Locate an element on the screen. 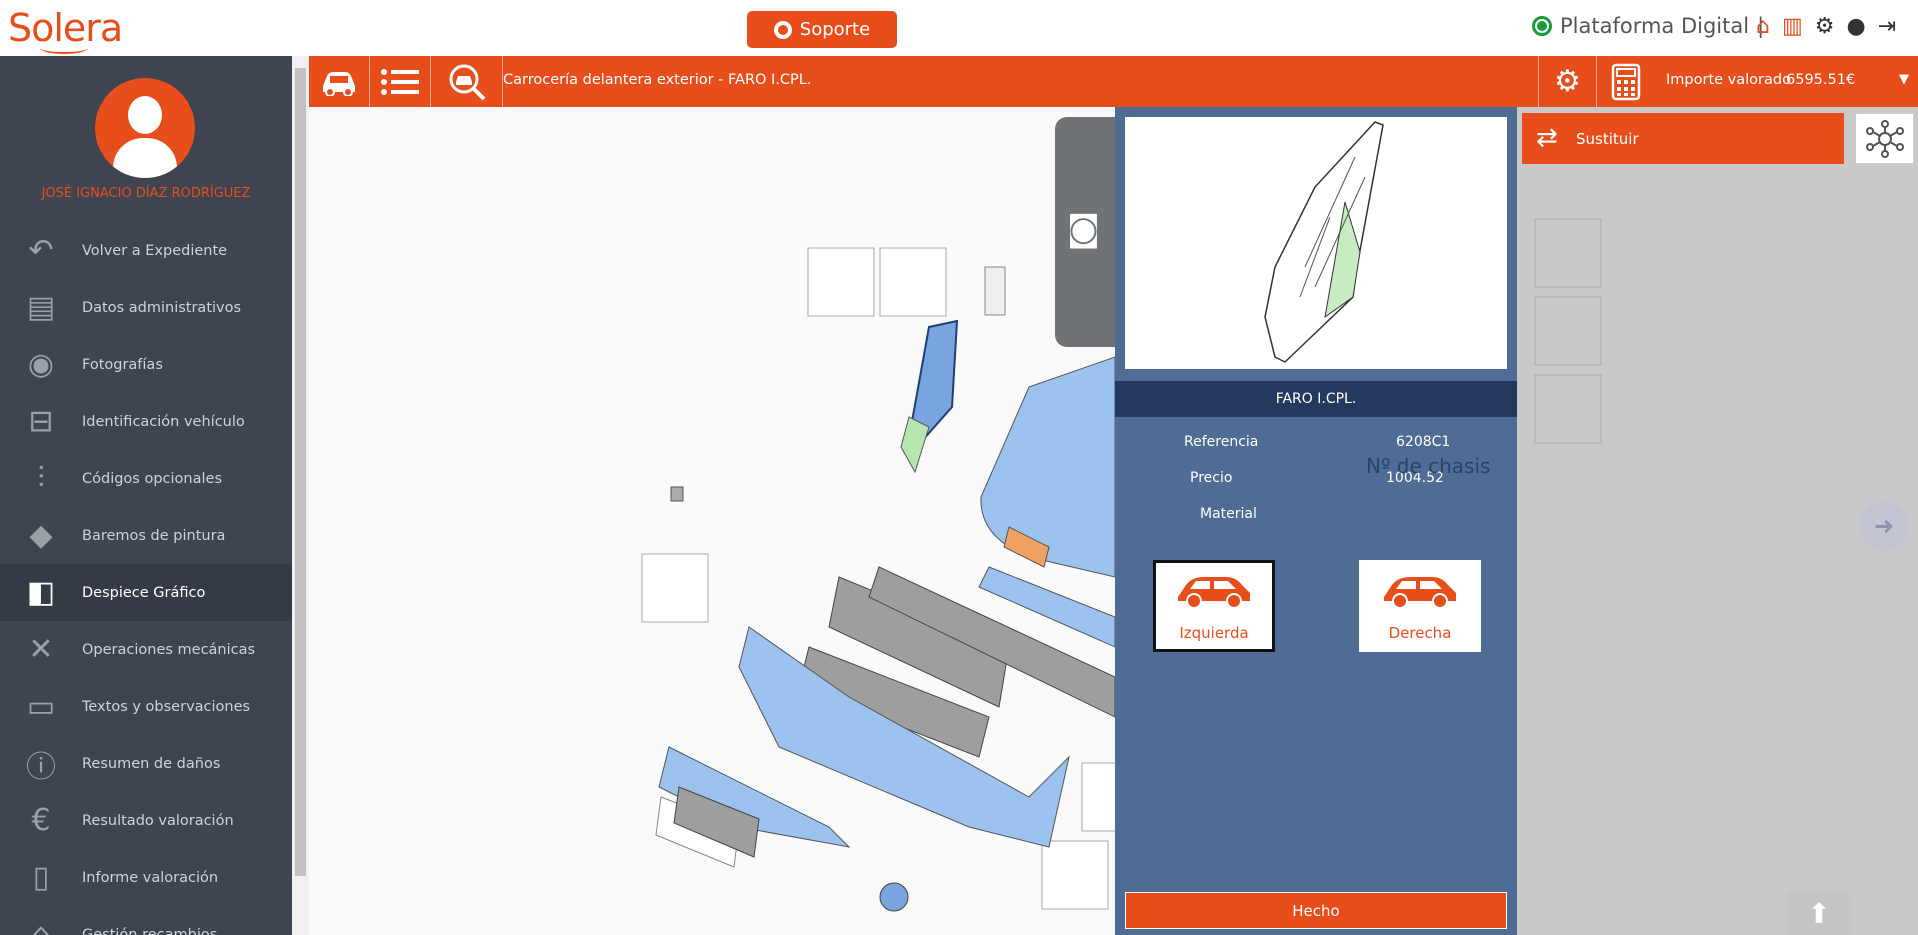  next-arrow-button: ➜ is located at coordinates (1884, 526).